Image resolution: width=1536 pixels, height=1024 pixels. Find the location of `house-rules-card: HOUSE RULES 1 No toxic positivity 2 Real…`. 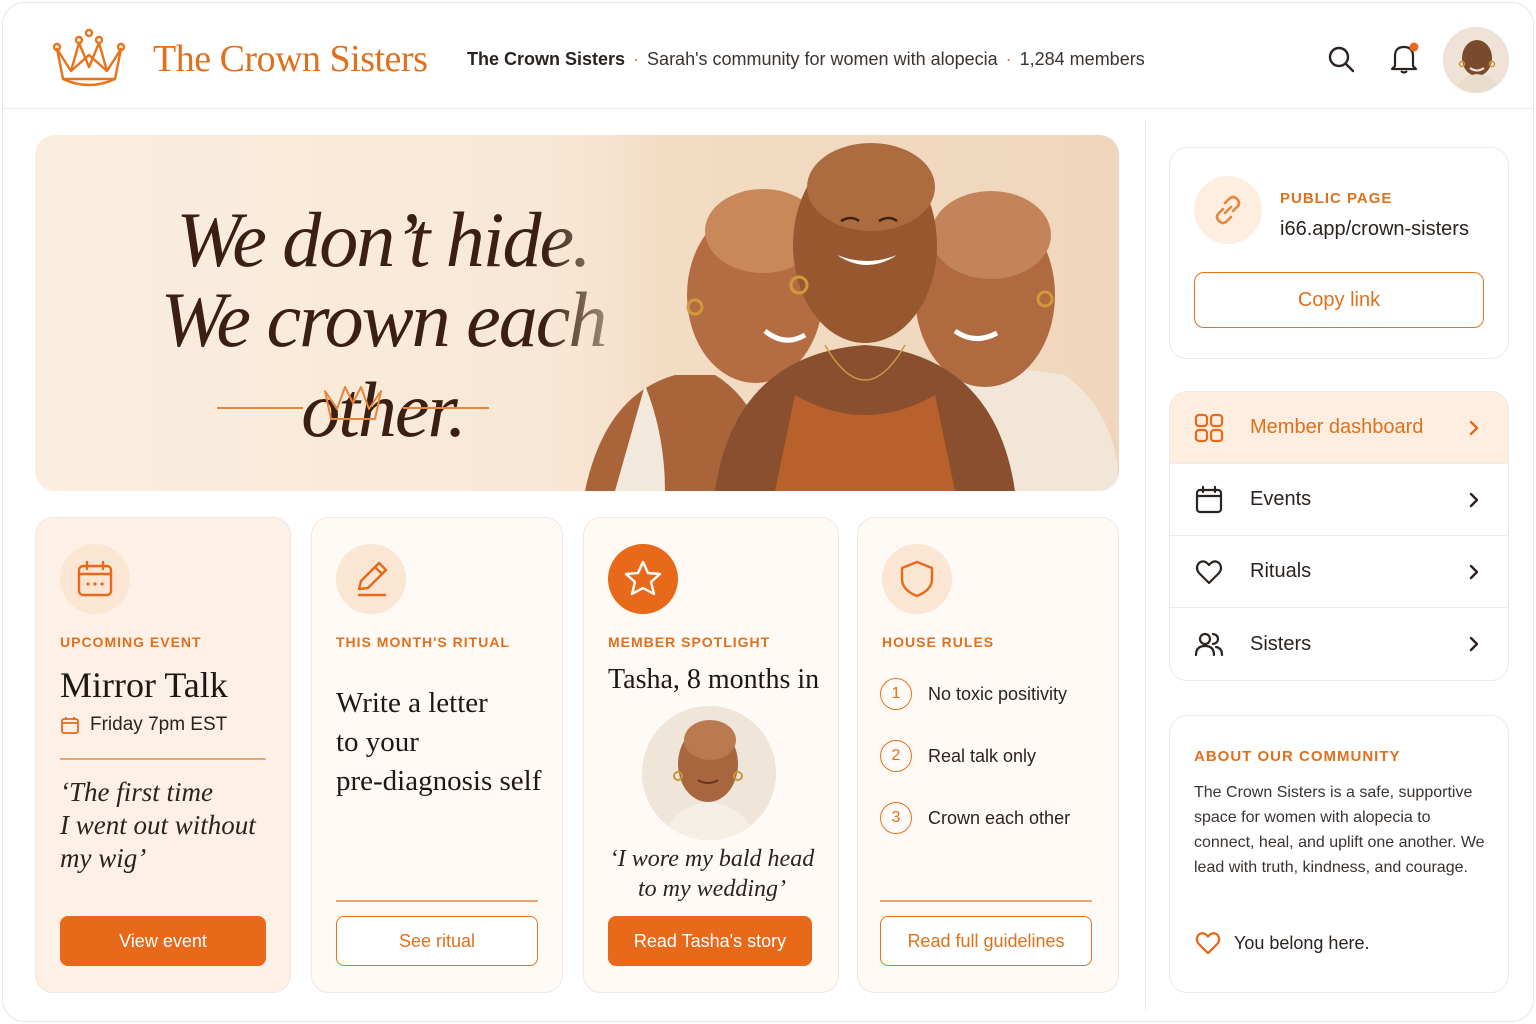

house-rules-card: HOUSE RULES 1 No toxic positivity 2 Real… is located at coordinates (988, 755).